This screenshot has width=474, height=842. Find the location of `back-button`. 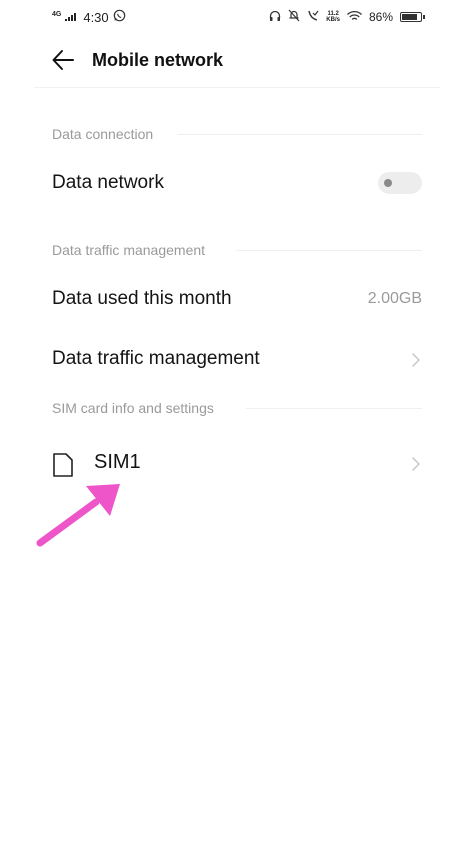

back-button is located at coordinates (64, 61).